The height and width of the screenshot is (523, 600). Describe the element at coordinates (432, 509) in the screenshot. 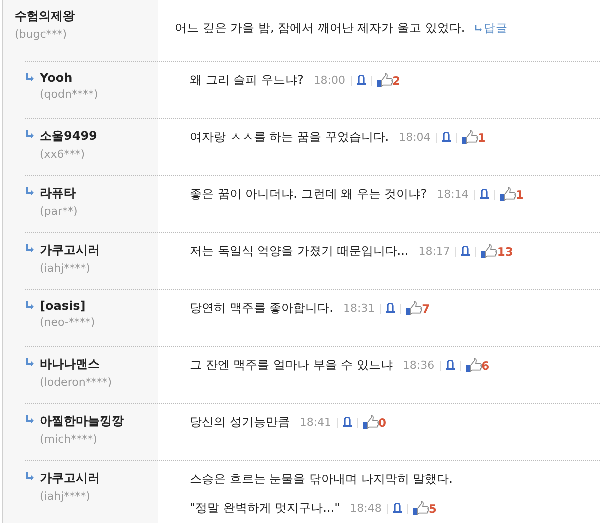

I see `like-count: 5` at that location.